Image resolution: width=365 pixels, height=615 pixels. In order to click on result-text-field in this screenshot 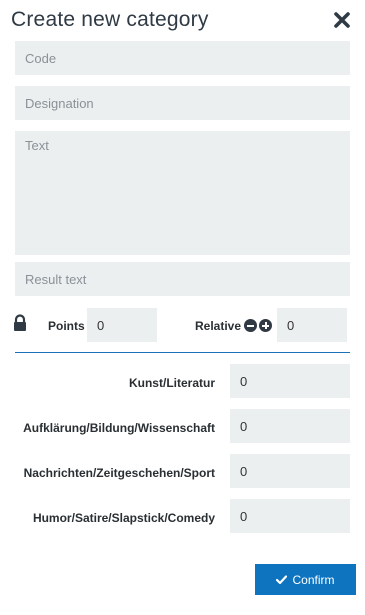, I will do `click(182, 279)`.